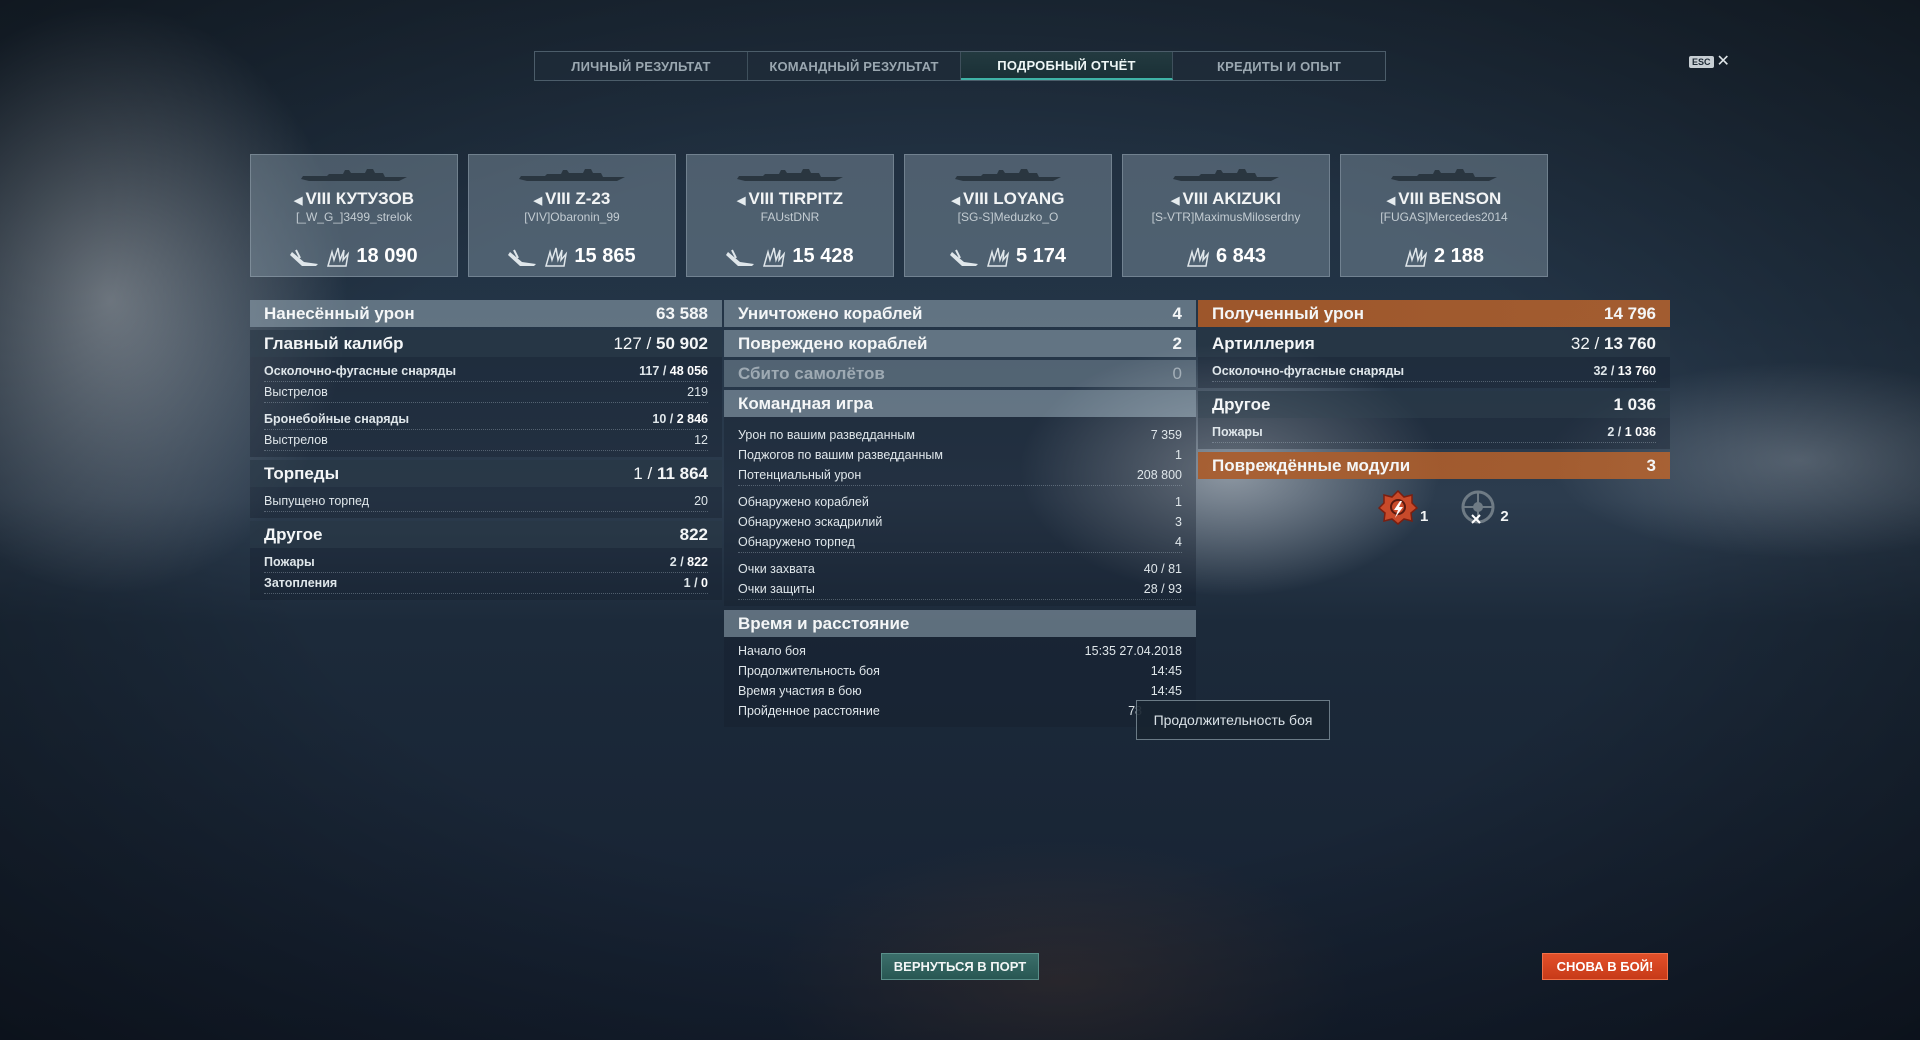 The image size is (1920, 1040). What do you see at coordinates (960, 966) in the screenshot?
I see `return-to-port-button: ВЕРНУТЬСЯ В ПОРТ` at bounding box center [960, 966].